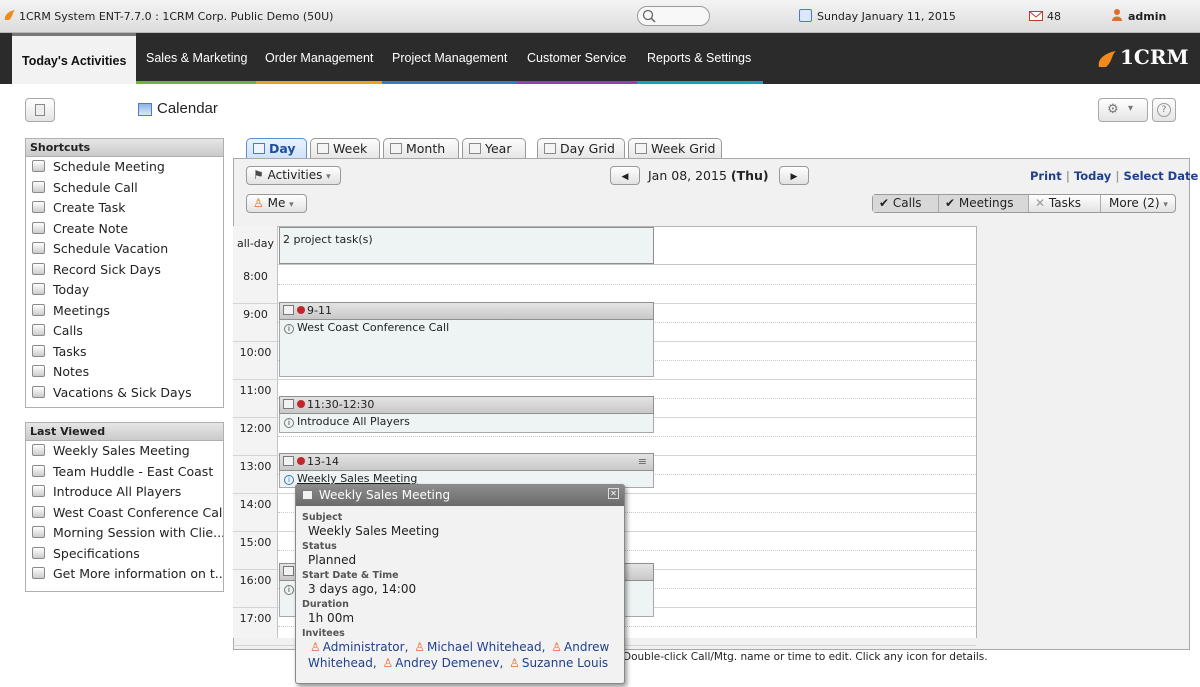 The width and height of the screenshot is (1200, 687). What do you see at coordinates (449, 58) in the screenshot?
I see `nav-project-management: Project Management` at bounding box center [449, 58].